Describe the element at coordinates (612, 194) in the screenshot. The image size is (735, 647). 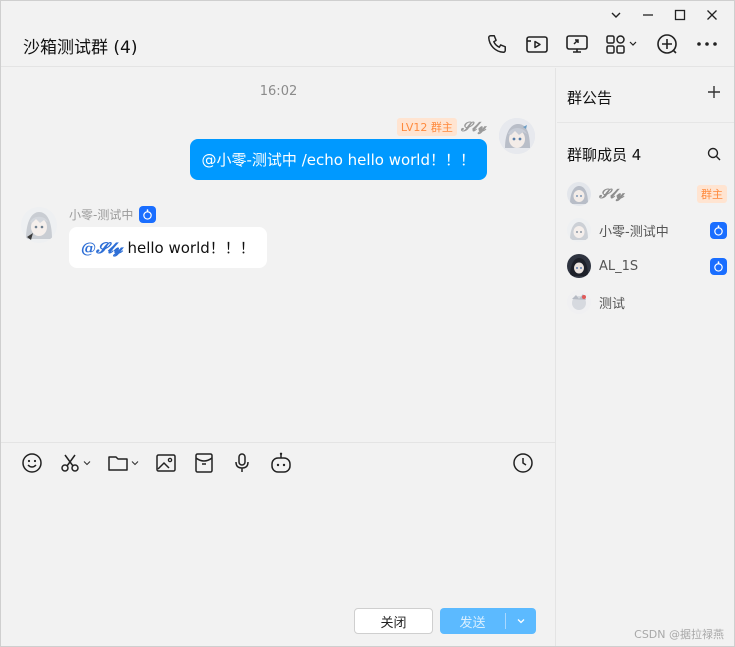
I see `member-name: 𝓢𝓵𝔂` at that location.